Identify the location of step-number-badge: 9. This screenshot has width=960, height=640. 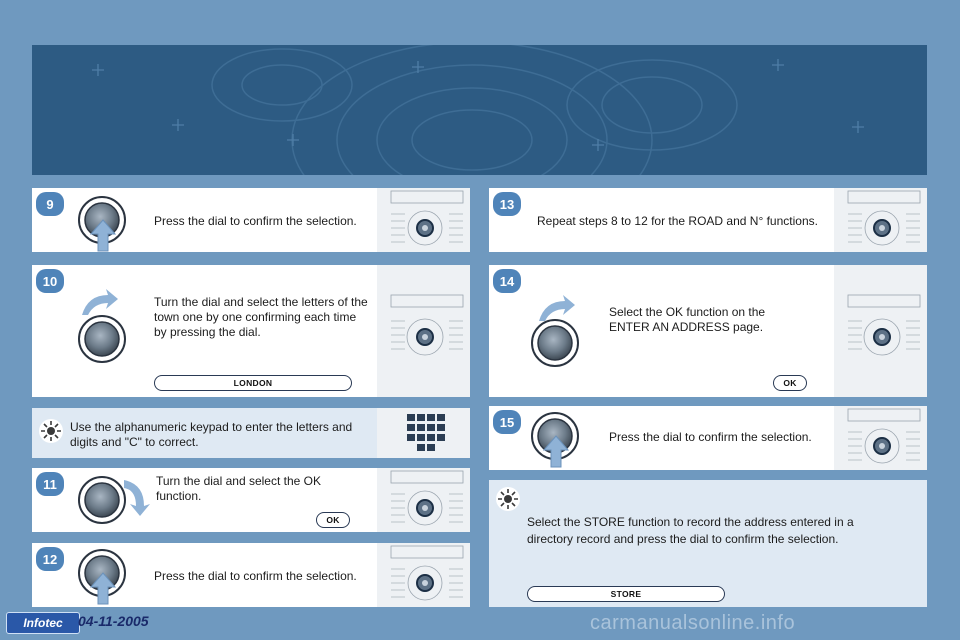
(50, 204).